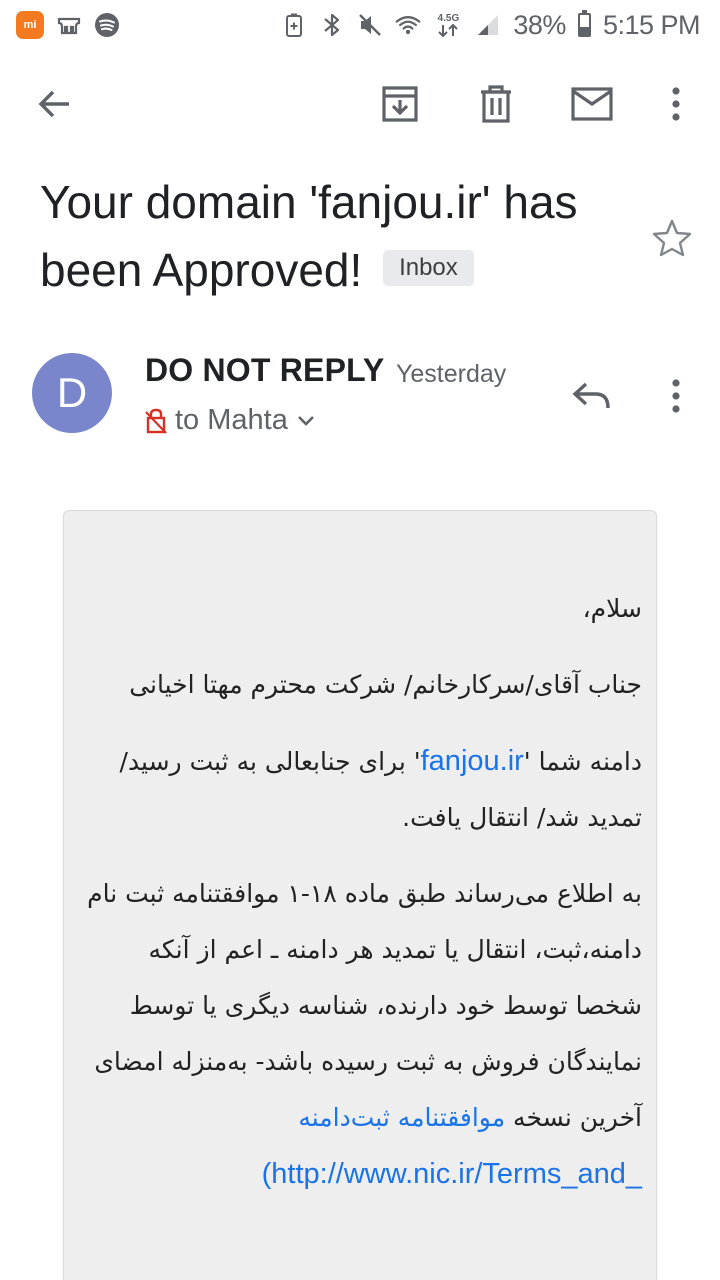 This screenshot has height=1280, width=720. I want to click on agreement-link: موافقتنامه ثبت‌دامنه, so click(401, 1117).